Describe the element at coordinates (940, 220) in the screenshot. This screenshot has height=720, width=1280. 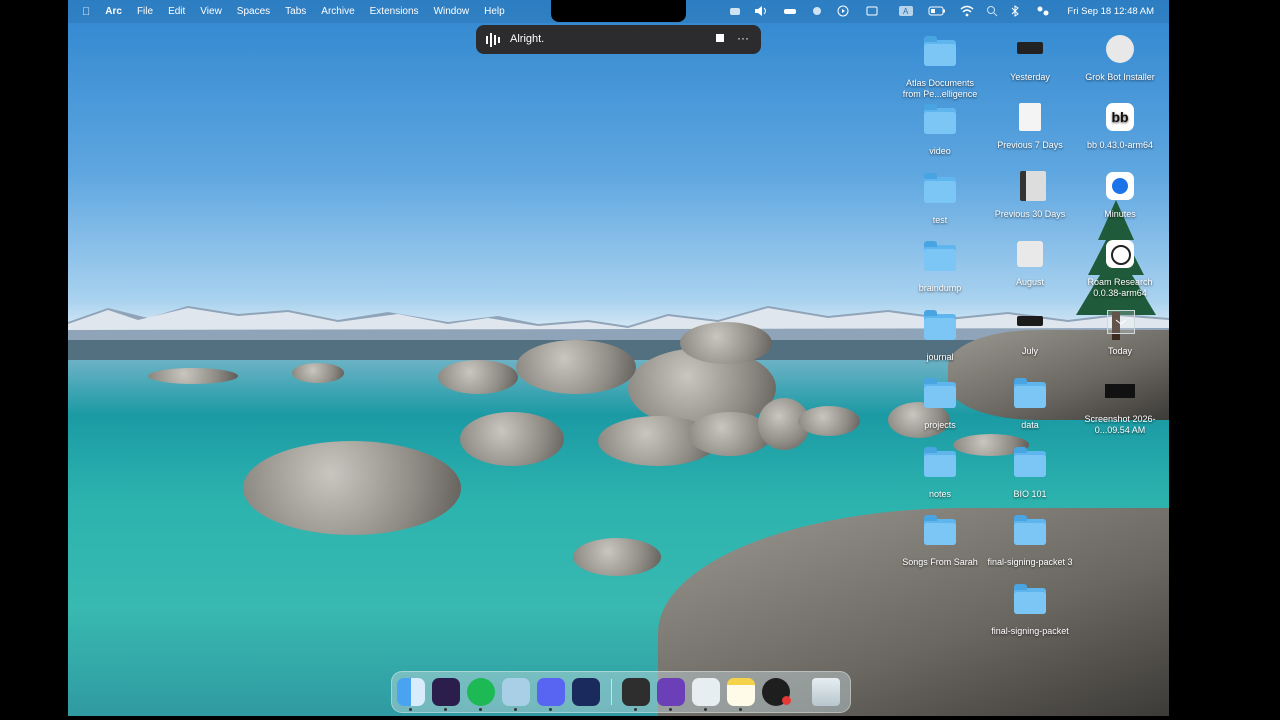
I see `desktop-item-label: test` at that location.